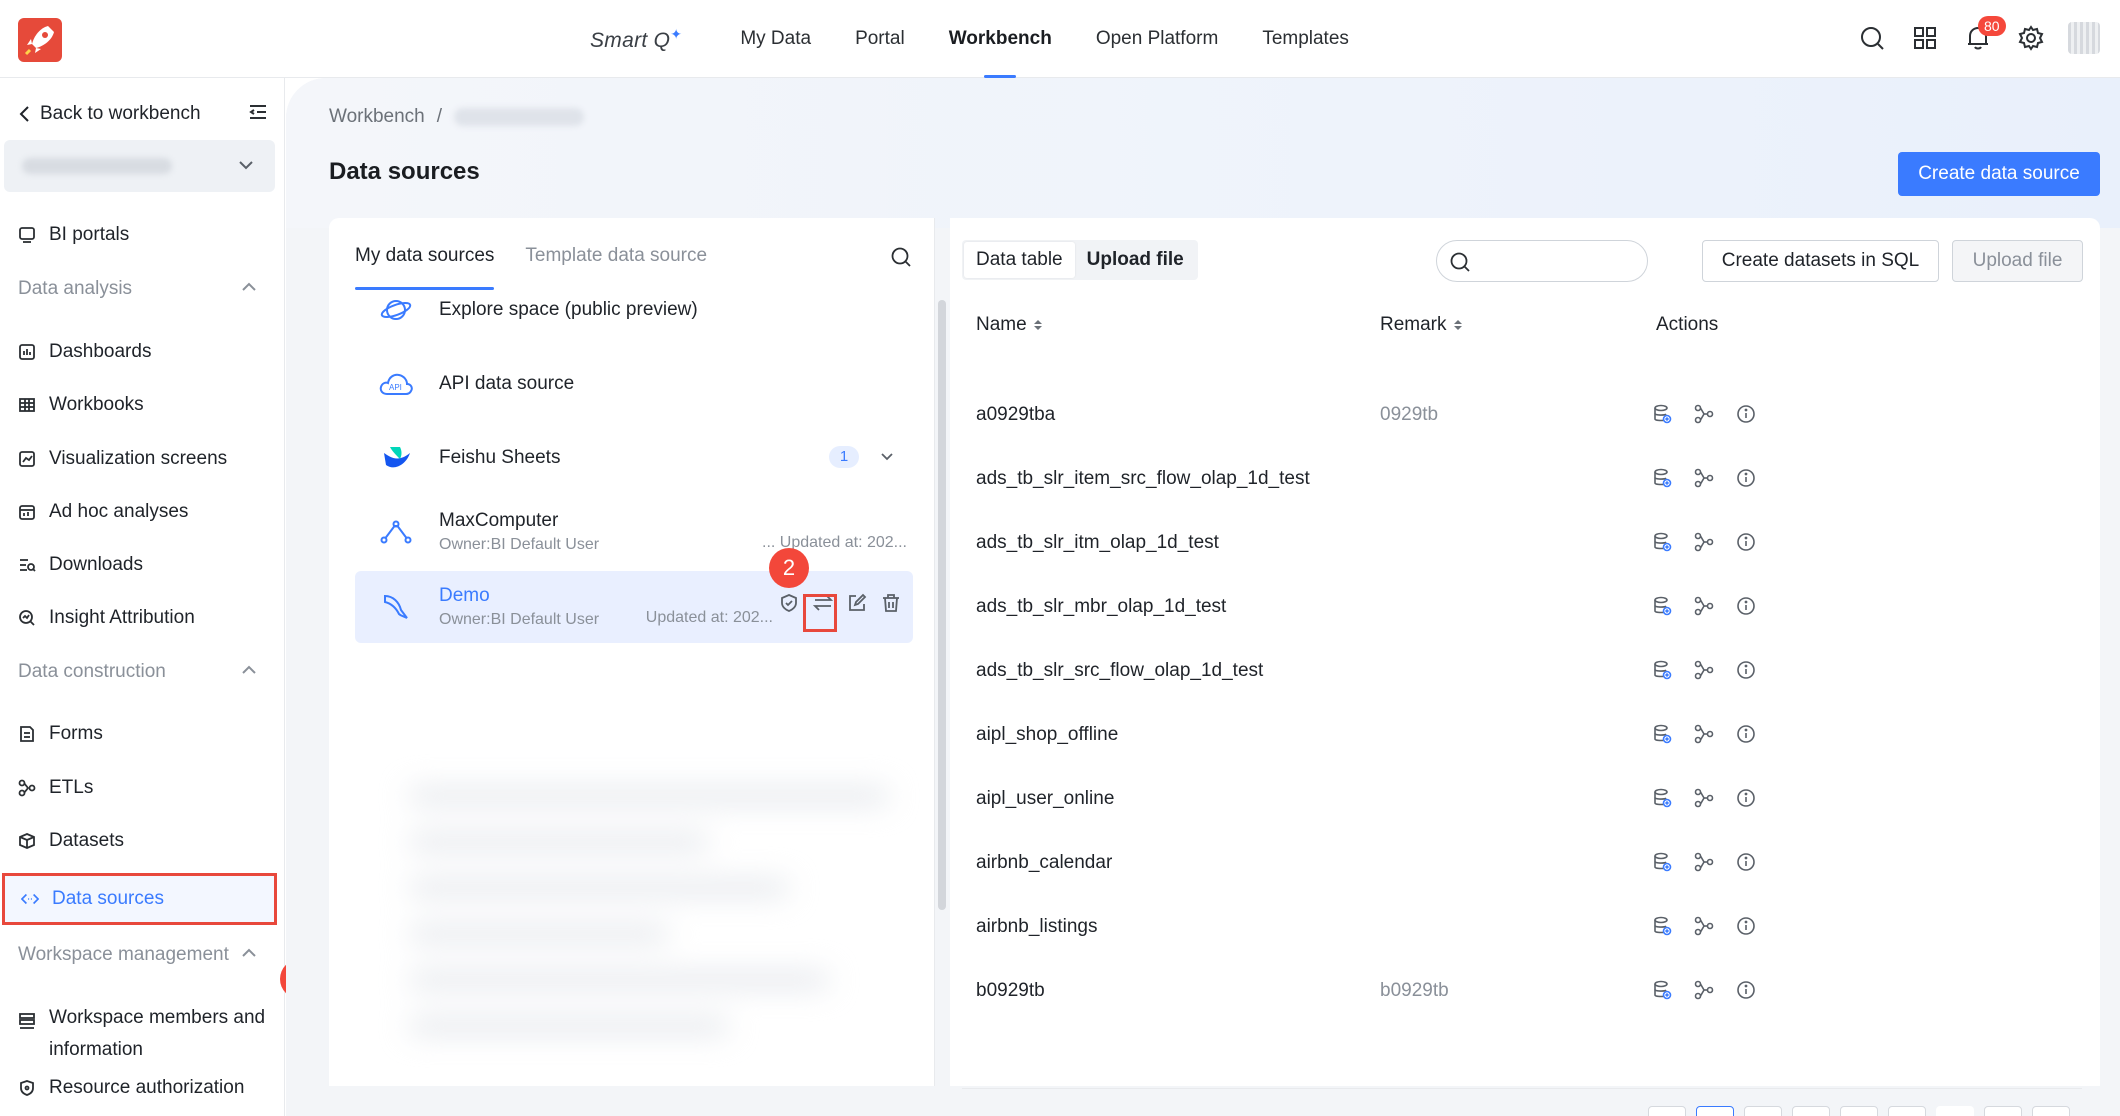 Image resolution: width=2120 pixels, height=1116 pixels. What do you see at coordinates (2003, 1111) in the screenshot?
I see `pagination-page-last: 11` at bounding box center [2003, 1111].